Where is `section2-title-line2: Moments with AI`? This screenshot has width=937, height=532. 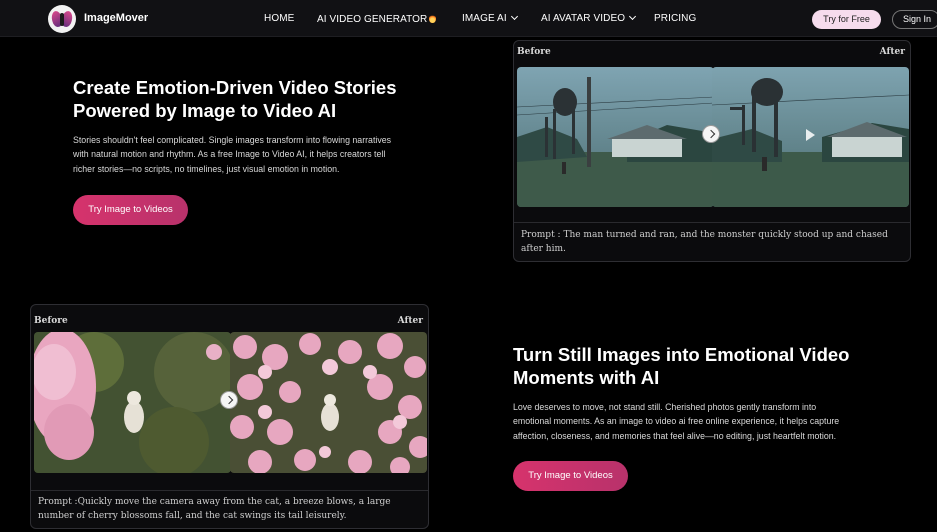
section2-title-line2: Moments with AI is located at coordinates (586, 377).